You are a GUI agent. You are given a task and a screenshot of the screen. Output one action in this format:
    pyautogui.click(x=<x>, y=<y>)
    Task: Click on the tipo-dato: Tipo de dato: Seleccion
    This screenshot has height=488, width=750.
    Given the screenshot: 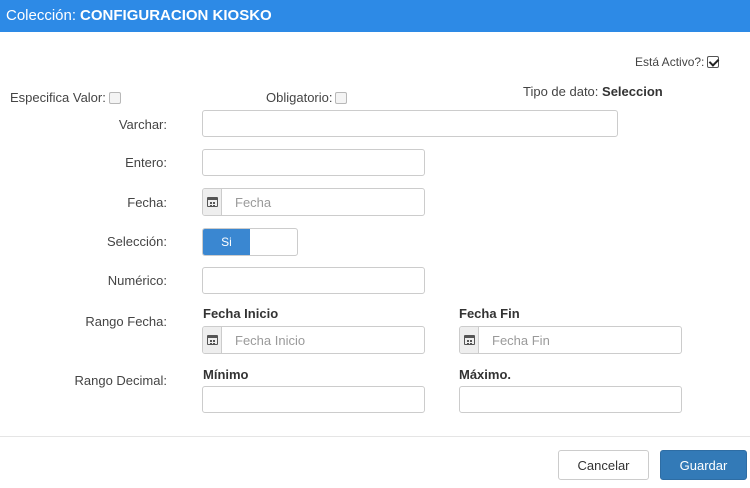 What is the action you would take?
    pyautogui.click(x=593, y=91)
    